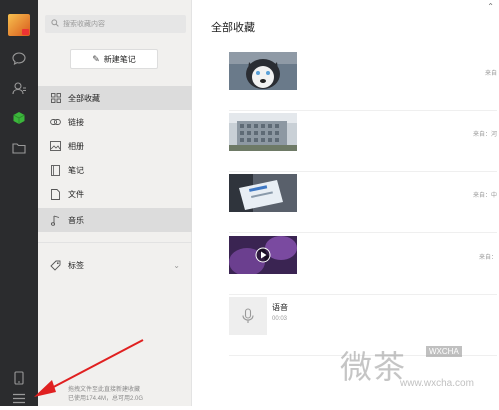 The width and height of the screenshot is (499, 410). What do you see at coordinates (115, 122) in the screenshot?
I see `nav-item-links: 链接` at bounding box center [115, 122].